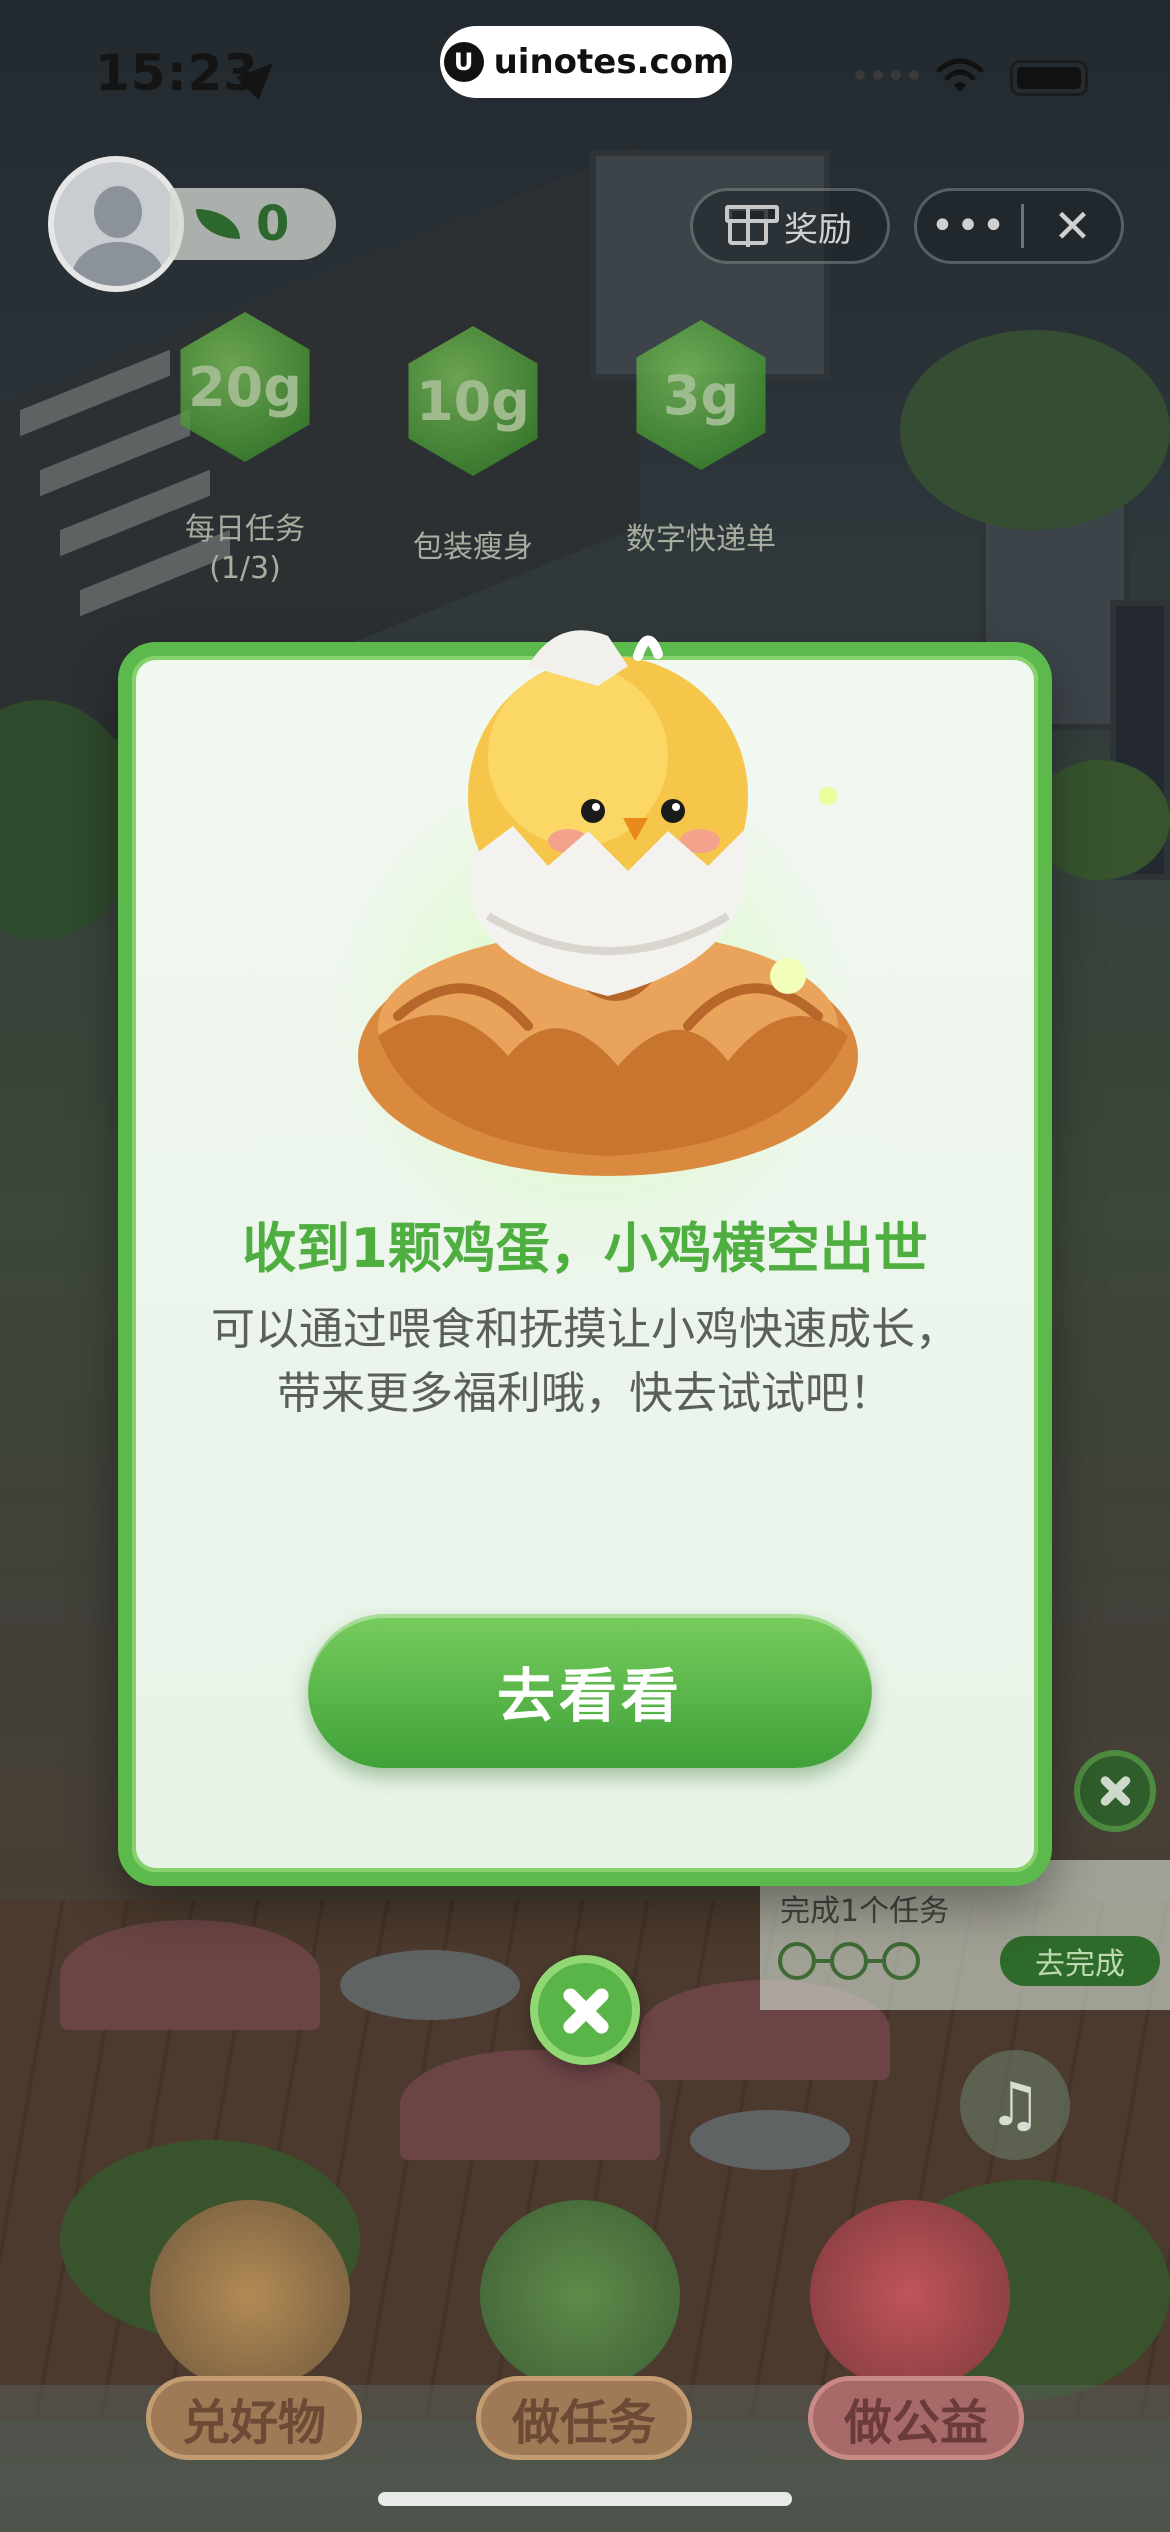  What do you see at coordinates (585, 1248) in the screenshot?
I see `modal-title: 收到1颗鸡蛋，小鸡横空出世` at bounding box center [585, 1248].